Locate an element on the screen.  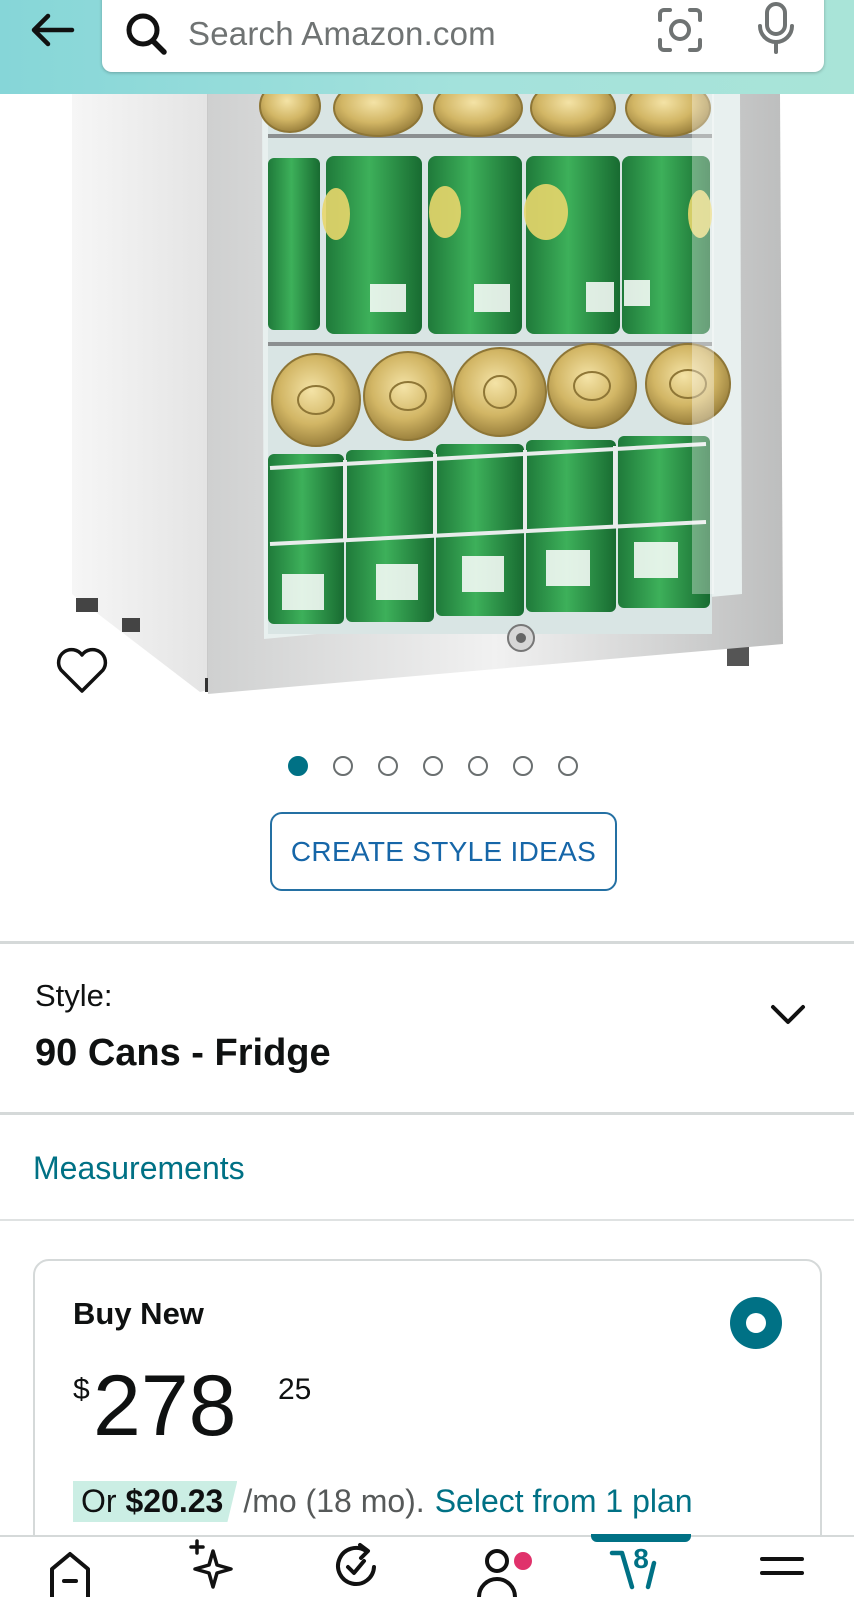
nav-account is located at coordinates (497, 1568).